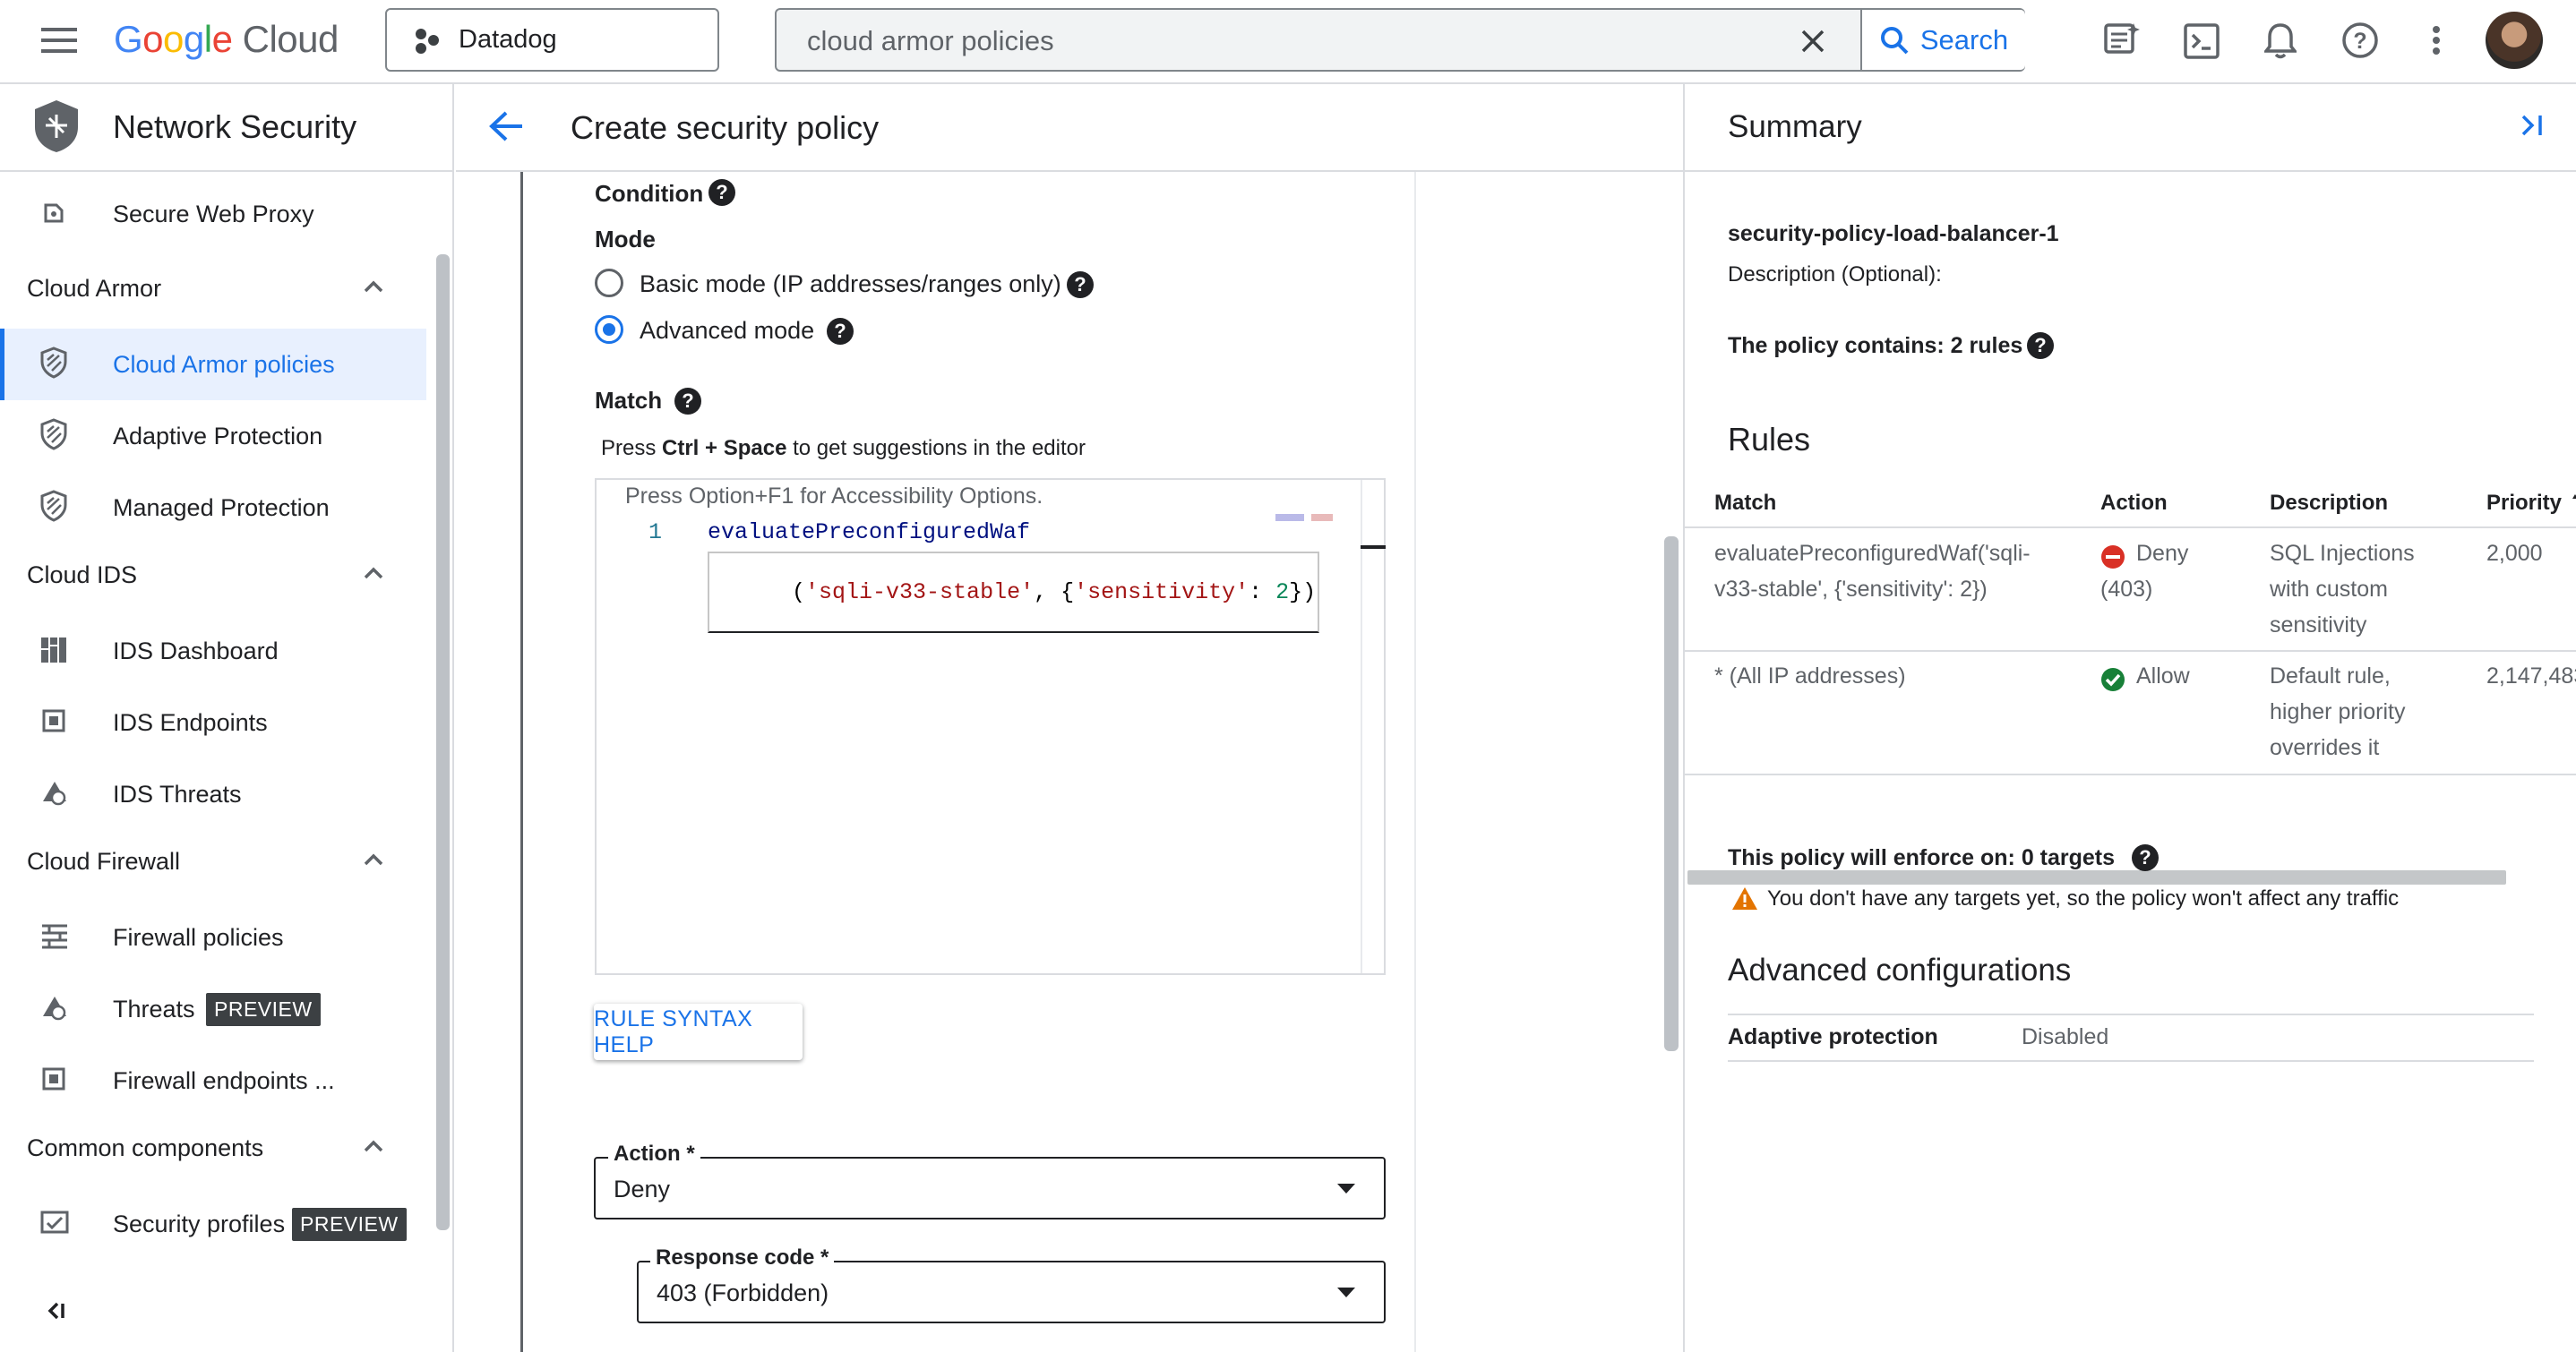 This screenshot has width=2576, height=1352. What do you see at coordinates (213, 938) in the screenshot?
I see `nav-item-firewall-policies: Firewall policies` at bounding box center [213, 938].